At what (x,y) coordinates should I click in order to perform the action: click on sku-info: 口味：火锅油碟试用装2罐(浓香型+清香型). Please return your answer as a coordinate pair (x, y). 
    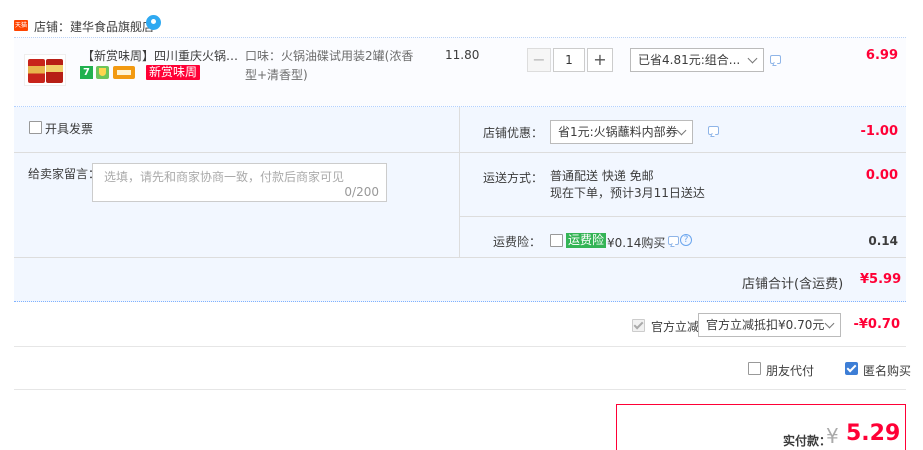
    Looking at the image, I should click on (329, 65).